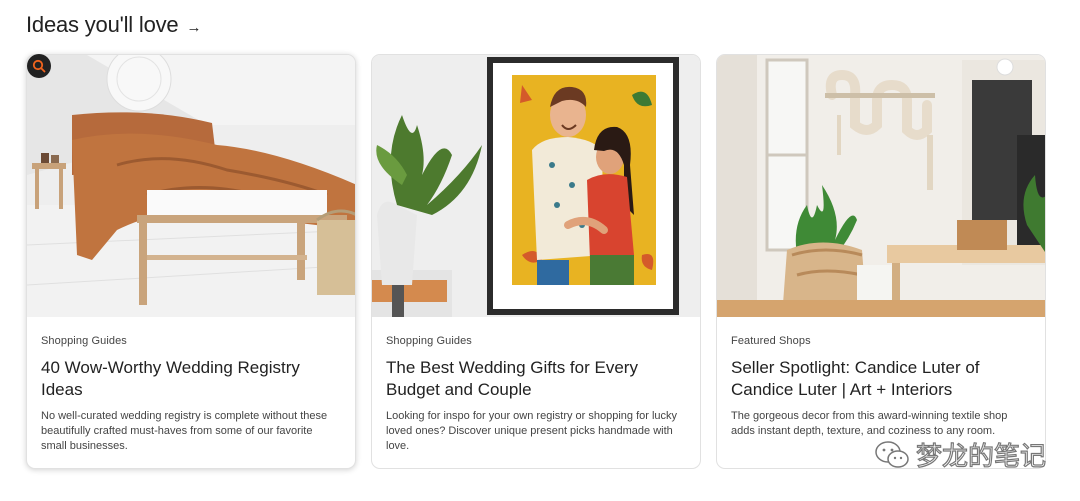  What do you see at coordinates (980, 456) in the screenshot?
I see `watermark-text: 梦龙的笔记` at bounding box center [980, 456].